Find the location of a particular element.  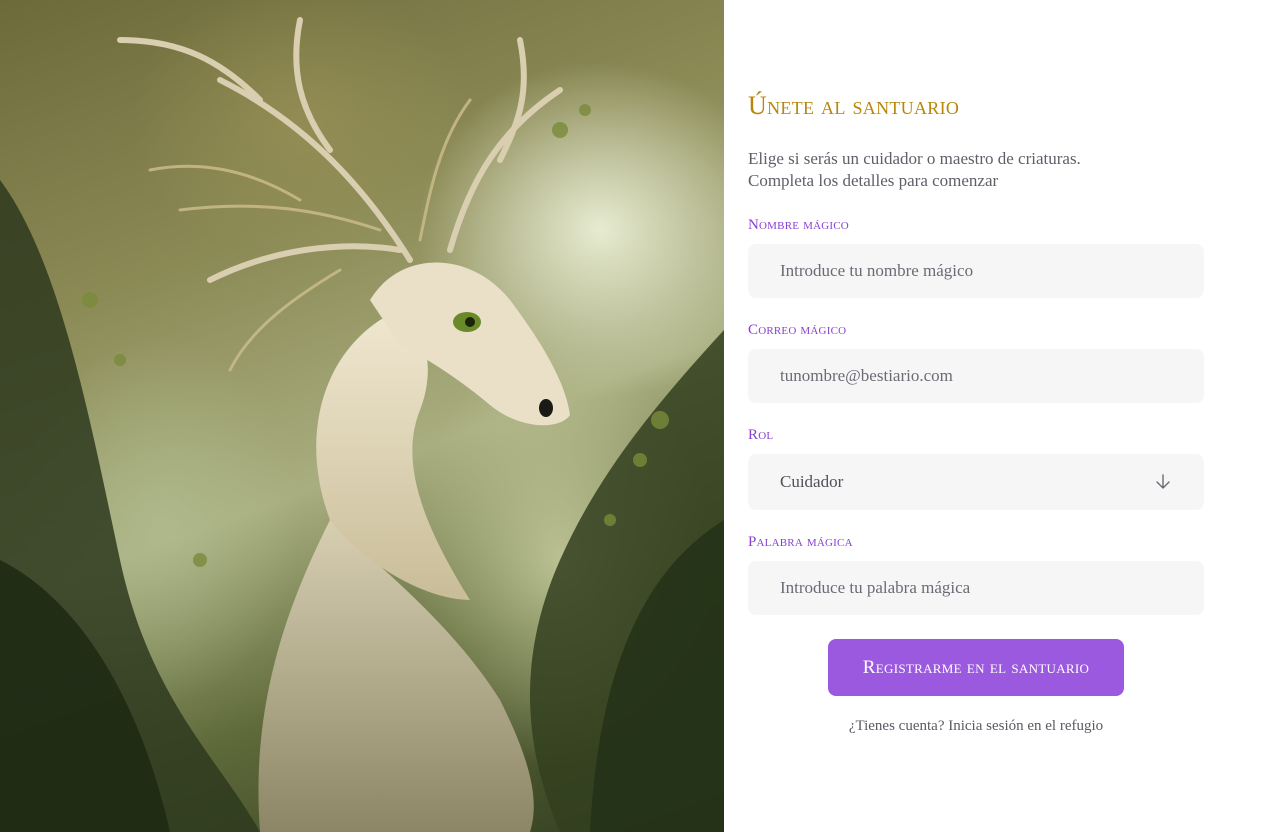

role-select: Cuidador is located at coordinates (976, 482).